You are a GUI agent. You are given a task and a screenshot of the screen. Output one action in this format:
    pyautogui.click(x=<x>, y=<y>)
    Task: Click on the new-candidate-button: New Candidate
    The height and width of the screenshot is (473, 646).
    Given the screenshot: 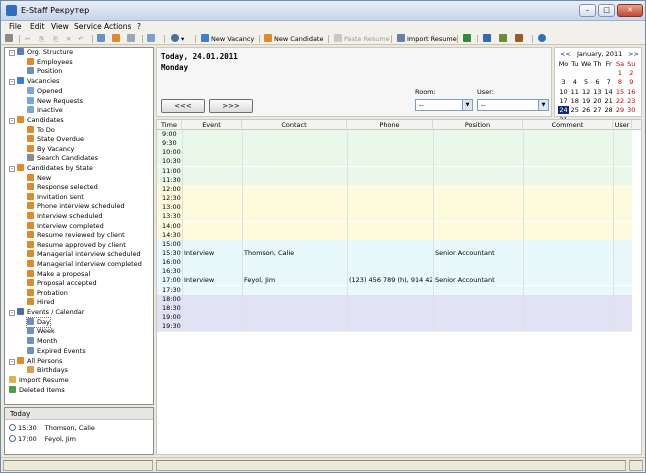 What is the action you would take?
    pyautogui.click(x=293, y=39)
    